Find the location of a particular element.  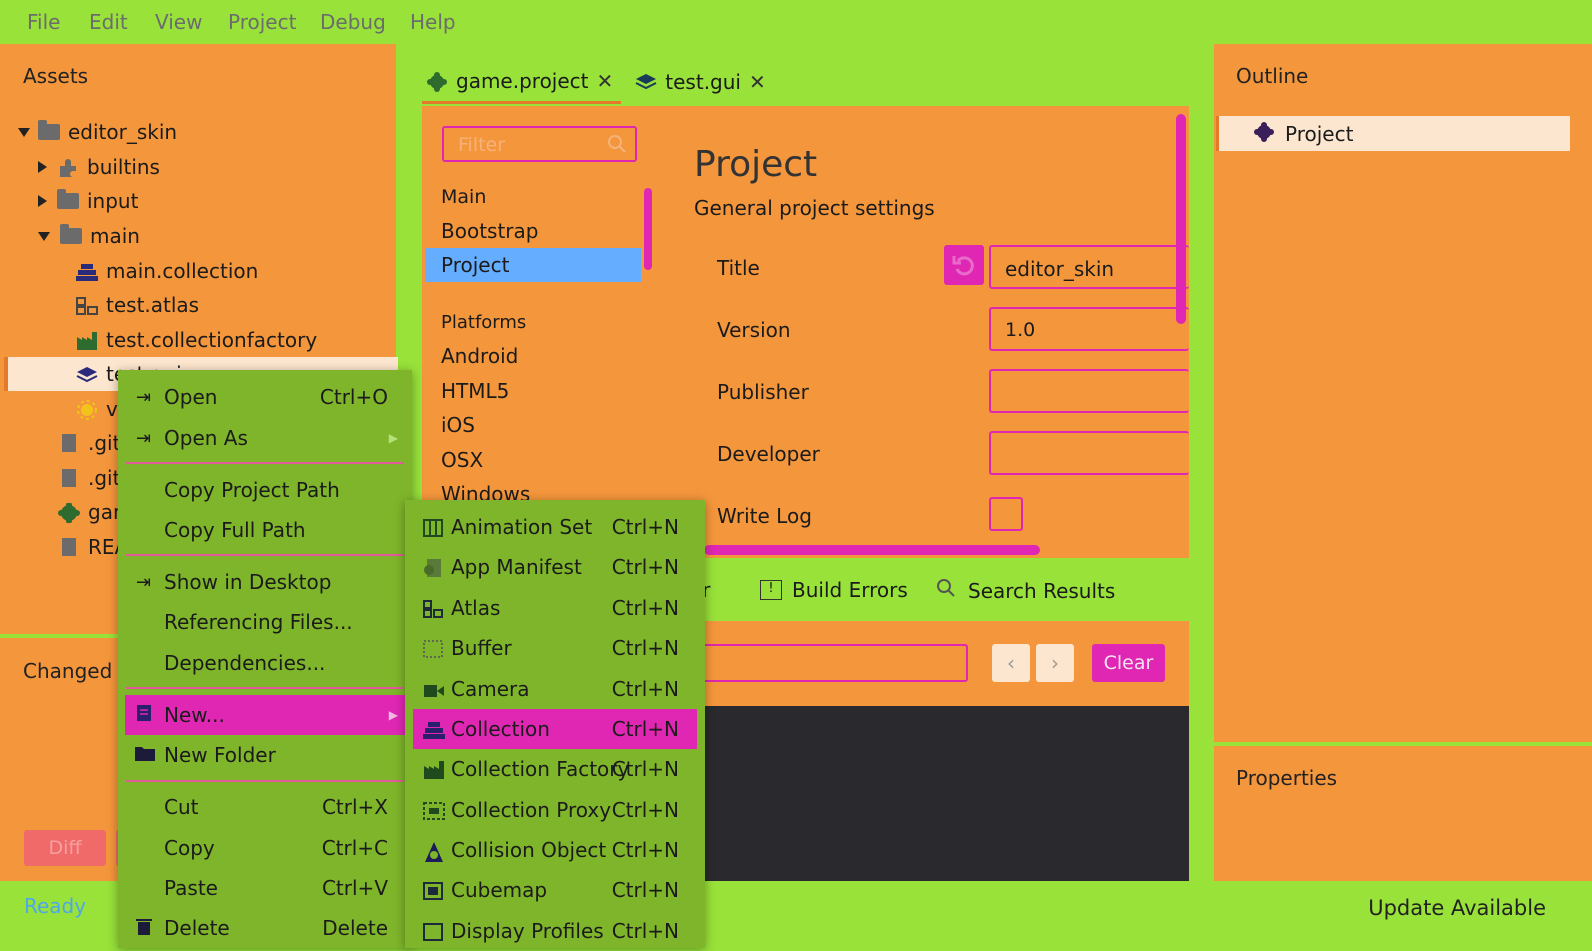

menu-view: View is located at coordinates (178, 22).